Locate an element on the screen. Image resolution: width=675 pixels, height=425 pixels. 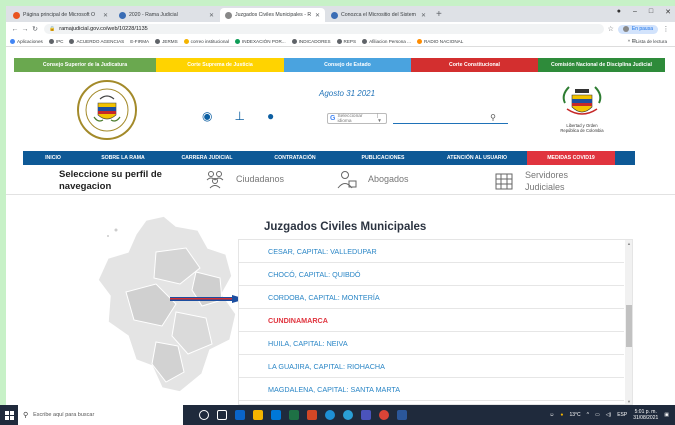
list-scrollbar: ▲ ▼ is located at coordinates (628, 322).